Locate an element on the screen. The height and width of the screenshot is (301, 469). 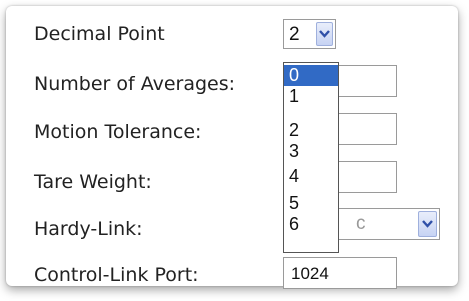
decimal-point-dropdown-button is located at coordinates (324, 34).